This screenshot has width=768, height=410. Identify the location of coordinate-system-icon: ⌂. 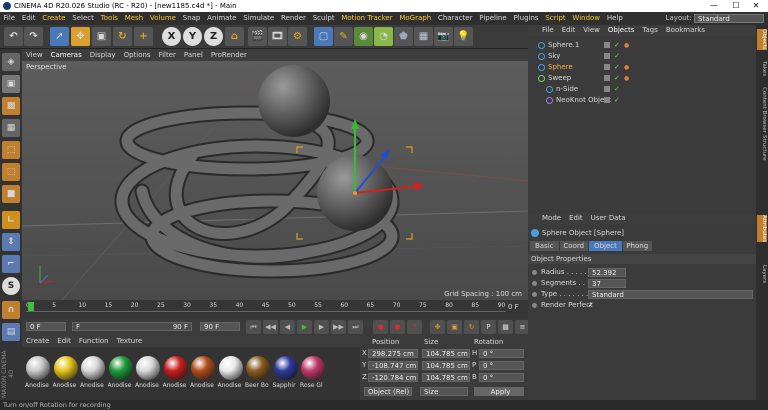
(234, 36).